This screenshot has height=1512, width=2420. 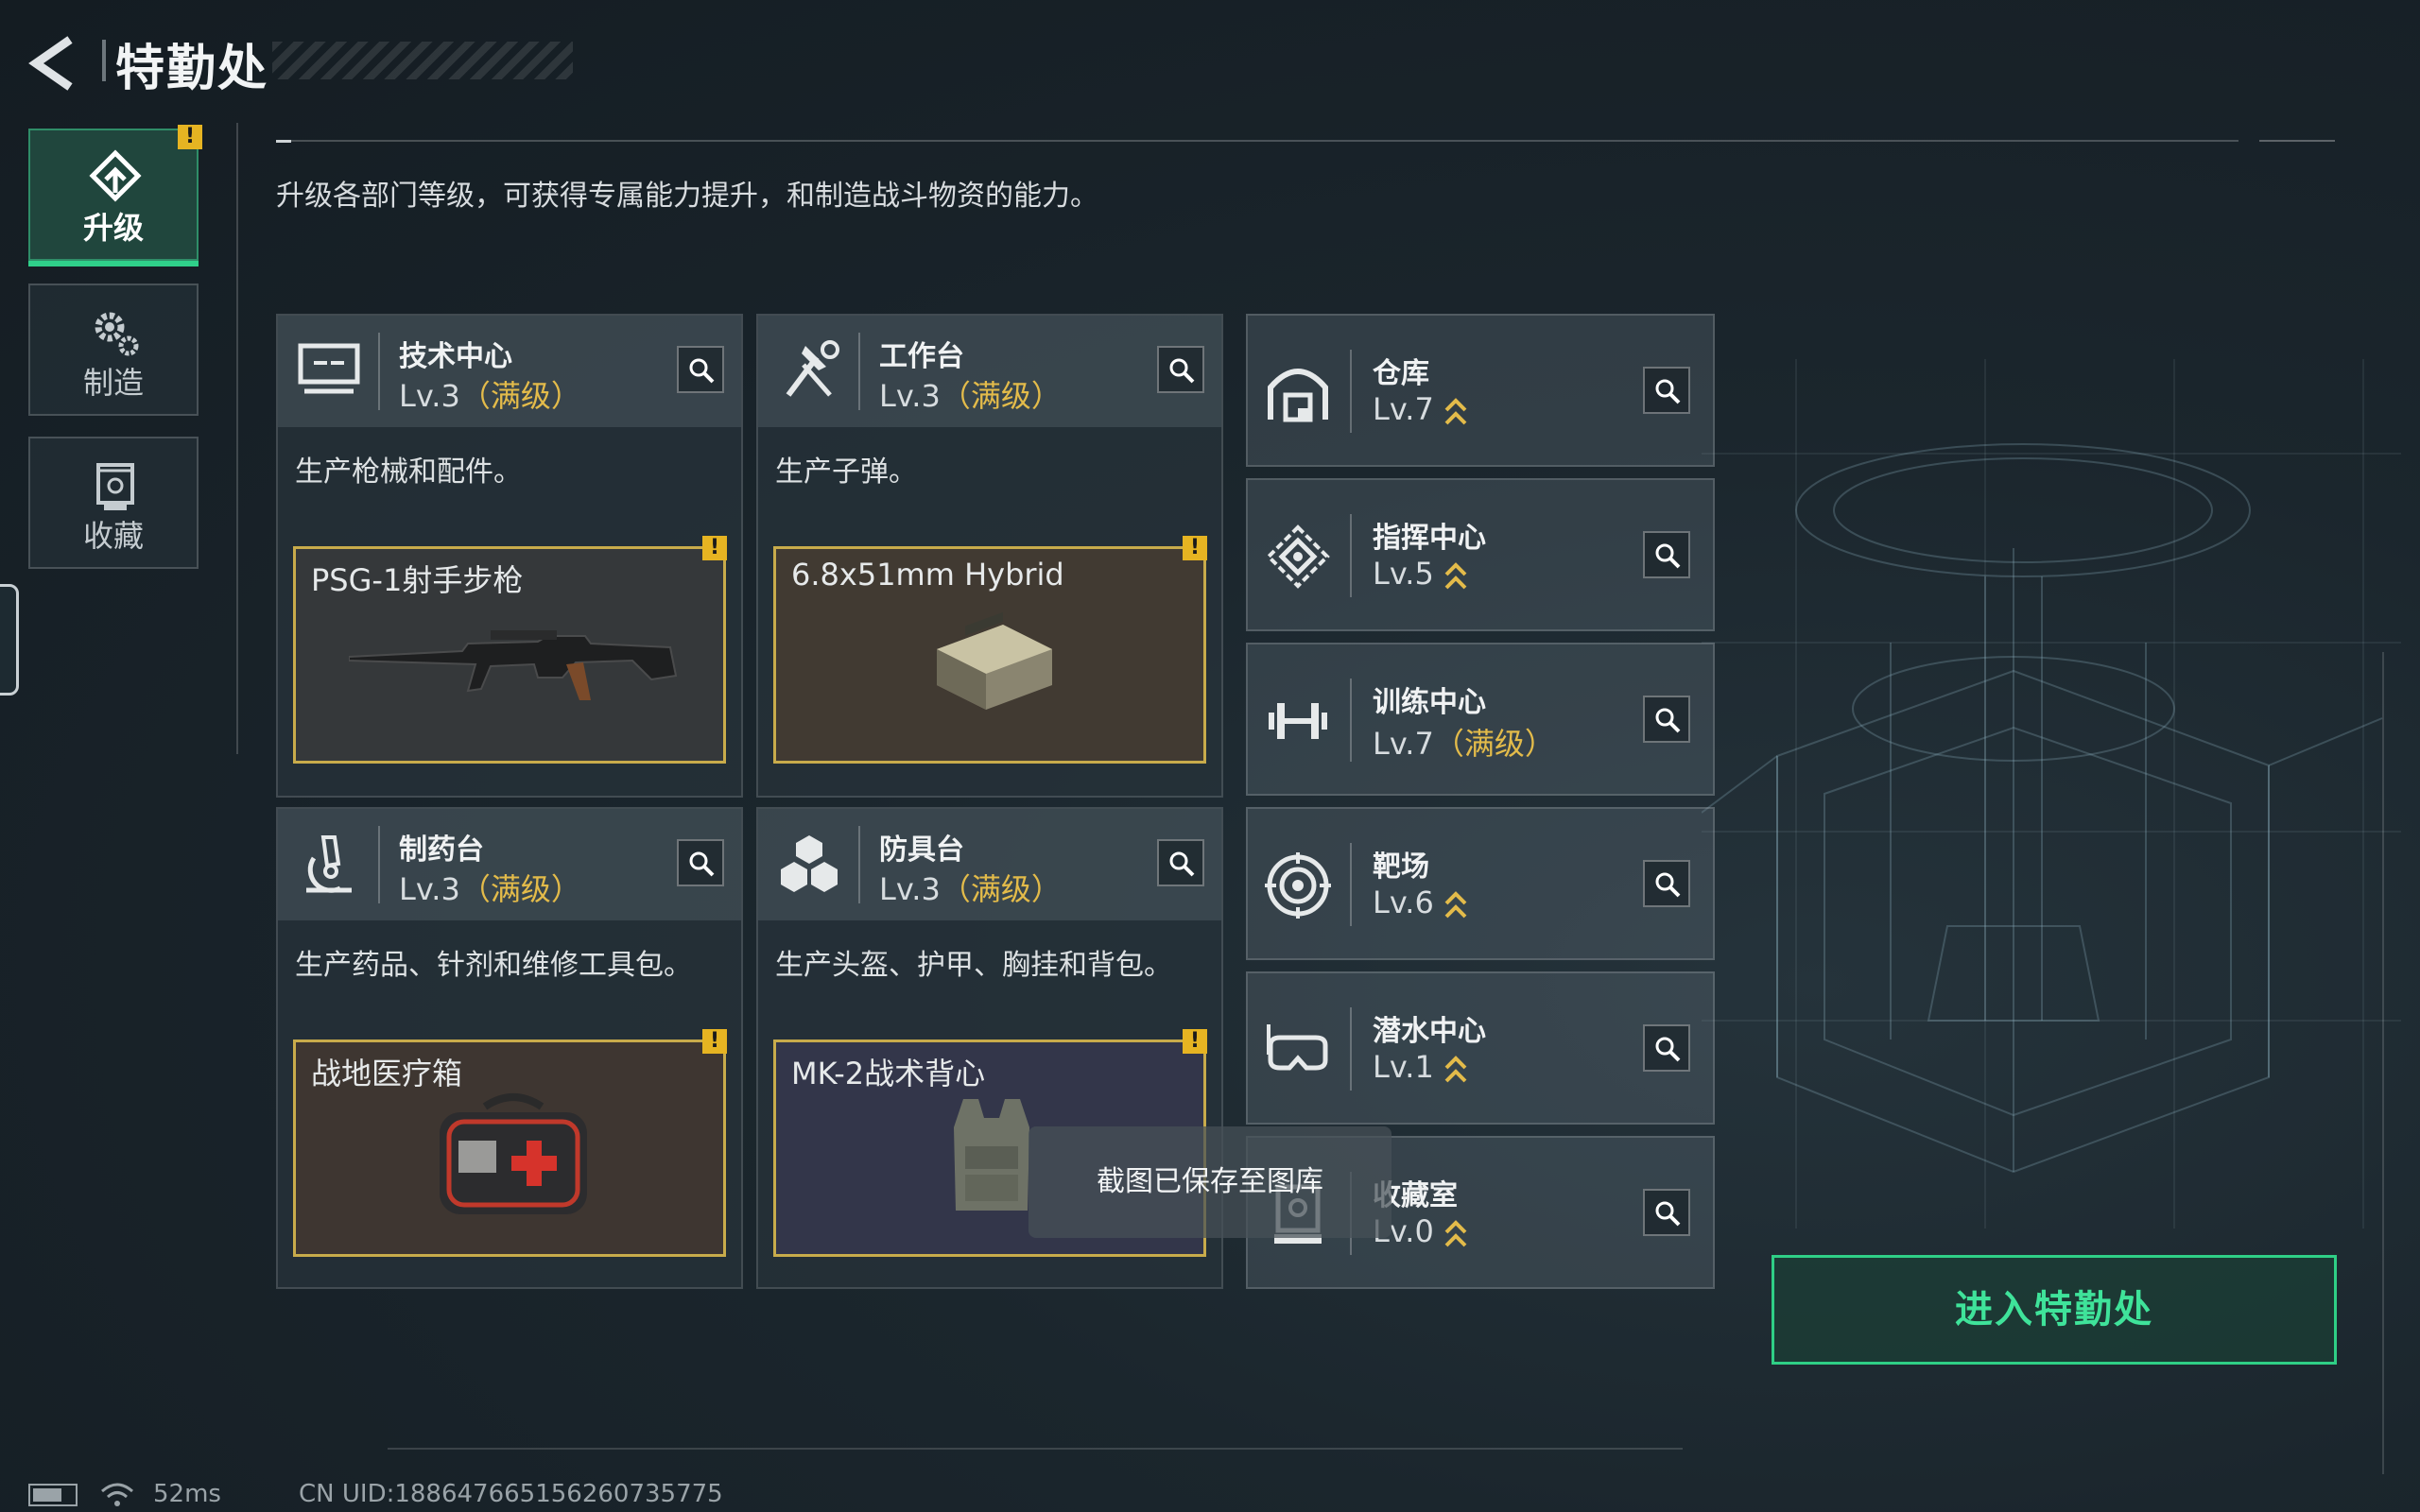 I want to click on gears-icon, so click(x=117, y=334).